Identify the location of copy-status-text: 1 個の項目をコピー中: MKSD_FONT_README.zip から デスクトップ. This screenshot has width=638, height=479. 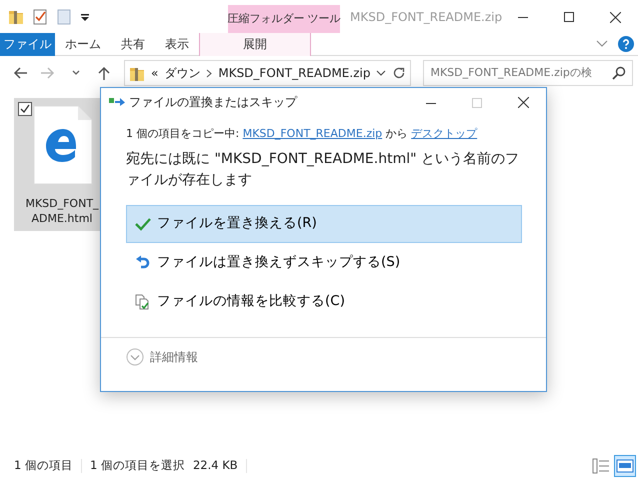
(302, 134).